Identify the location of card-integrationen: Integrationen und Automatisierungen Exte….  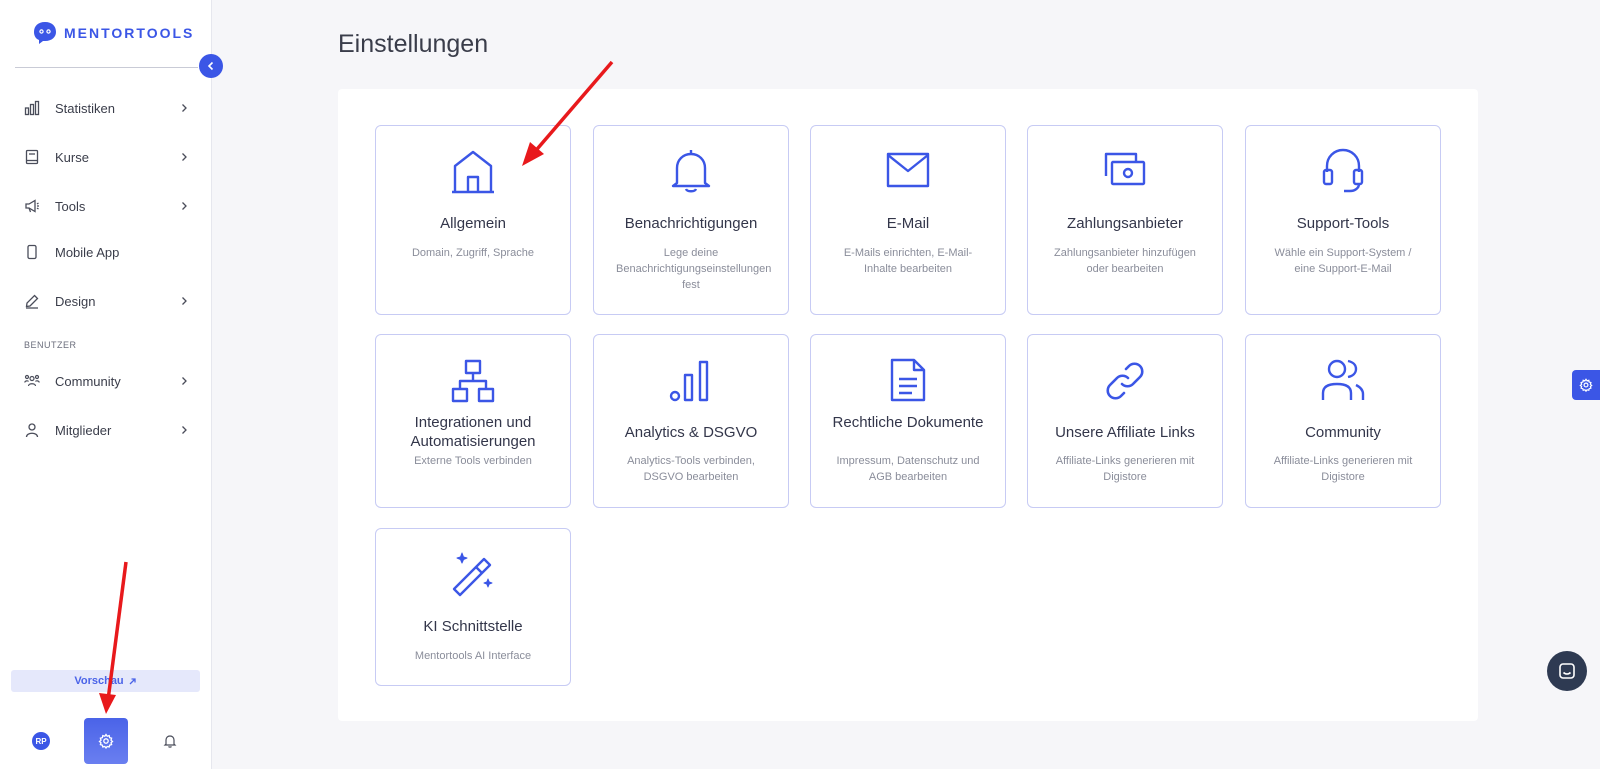
(473, 421).